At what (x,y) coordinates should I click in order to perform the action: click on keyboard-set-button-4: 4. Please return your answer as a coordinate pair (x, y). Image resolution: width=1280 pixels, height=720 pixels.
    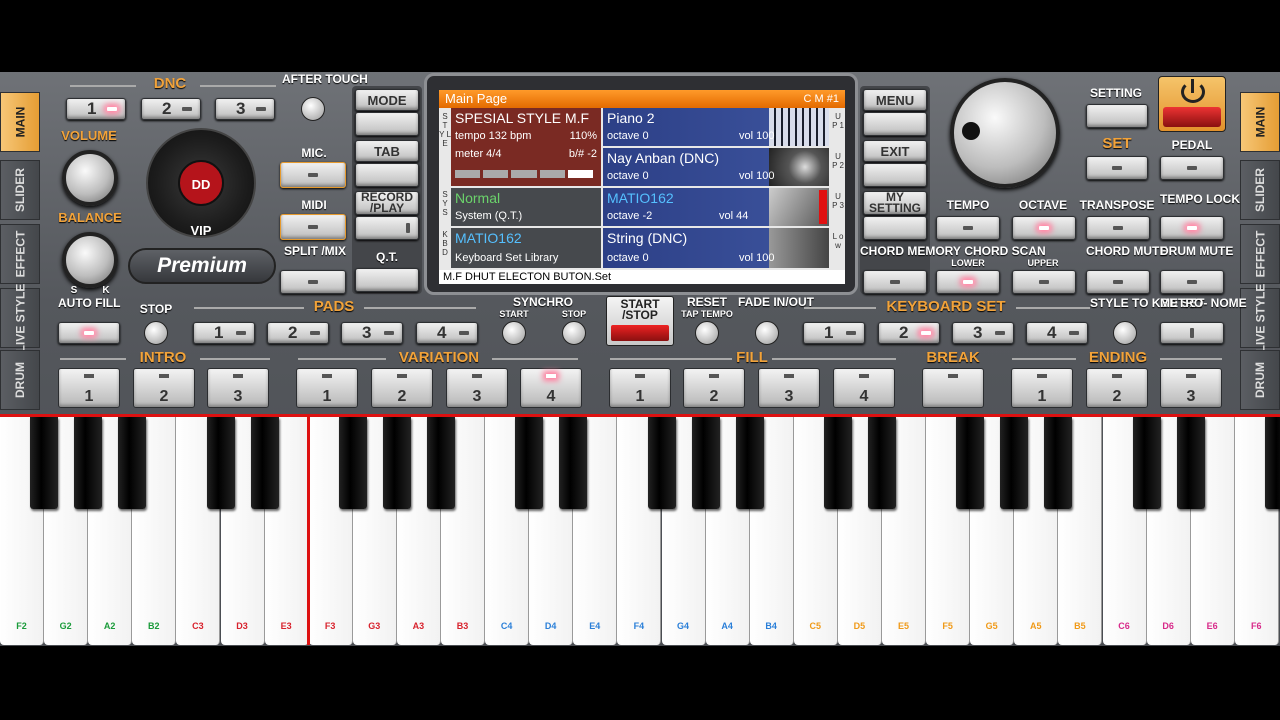
    Looking at the image, I should click on (1057, 333).